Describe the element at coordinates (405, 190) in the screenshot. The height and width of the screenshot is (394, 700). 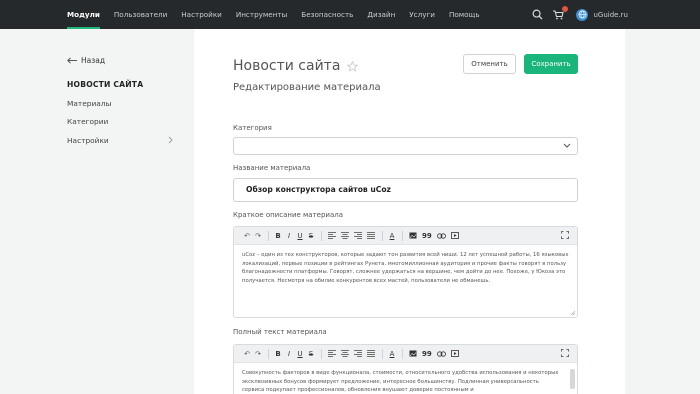
I see `material-name-input: Обзор конструктора сайтов uCoz` at that location.